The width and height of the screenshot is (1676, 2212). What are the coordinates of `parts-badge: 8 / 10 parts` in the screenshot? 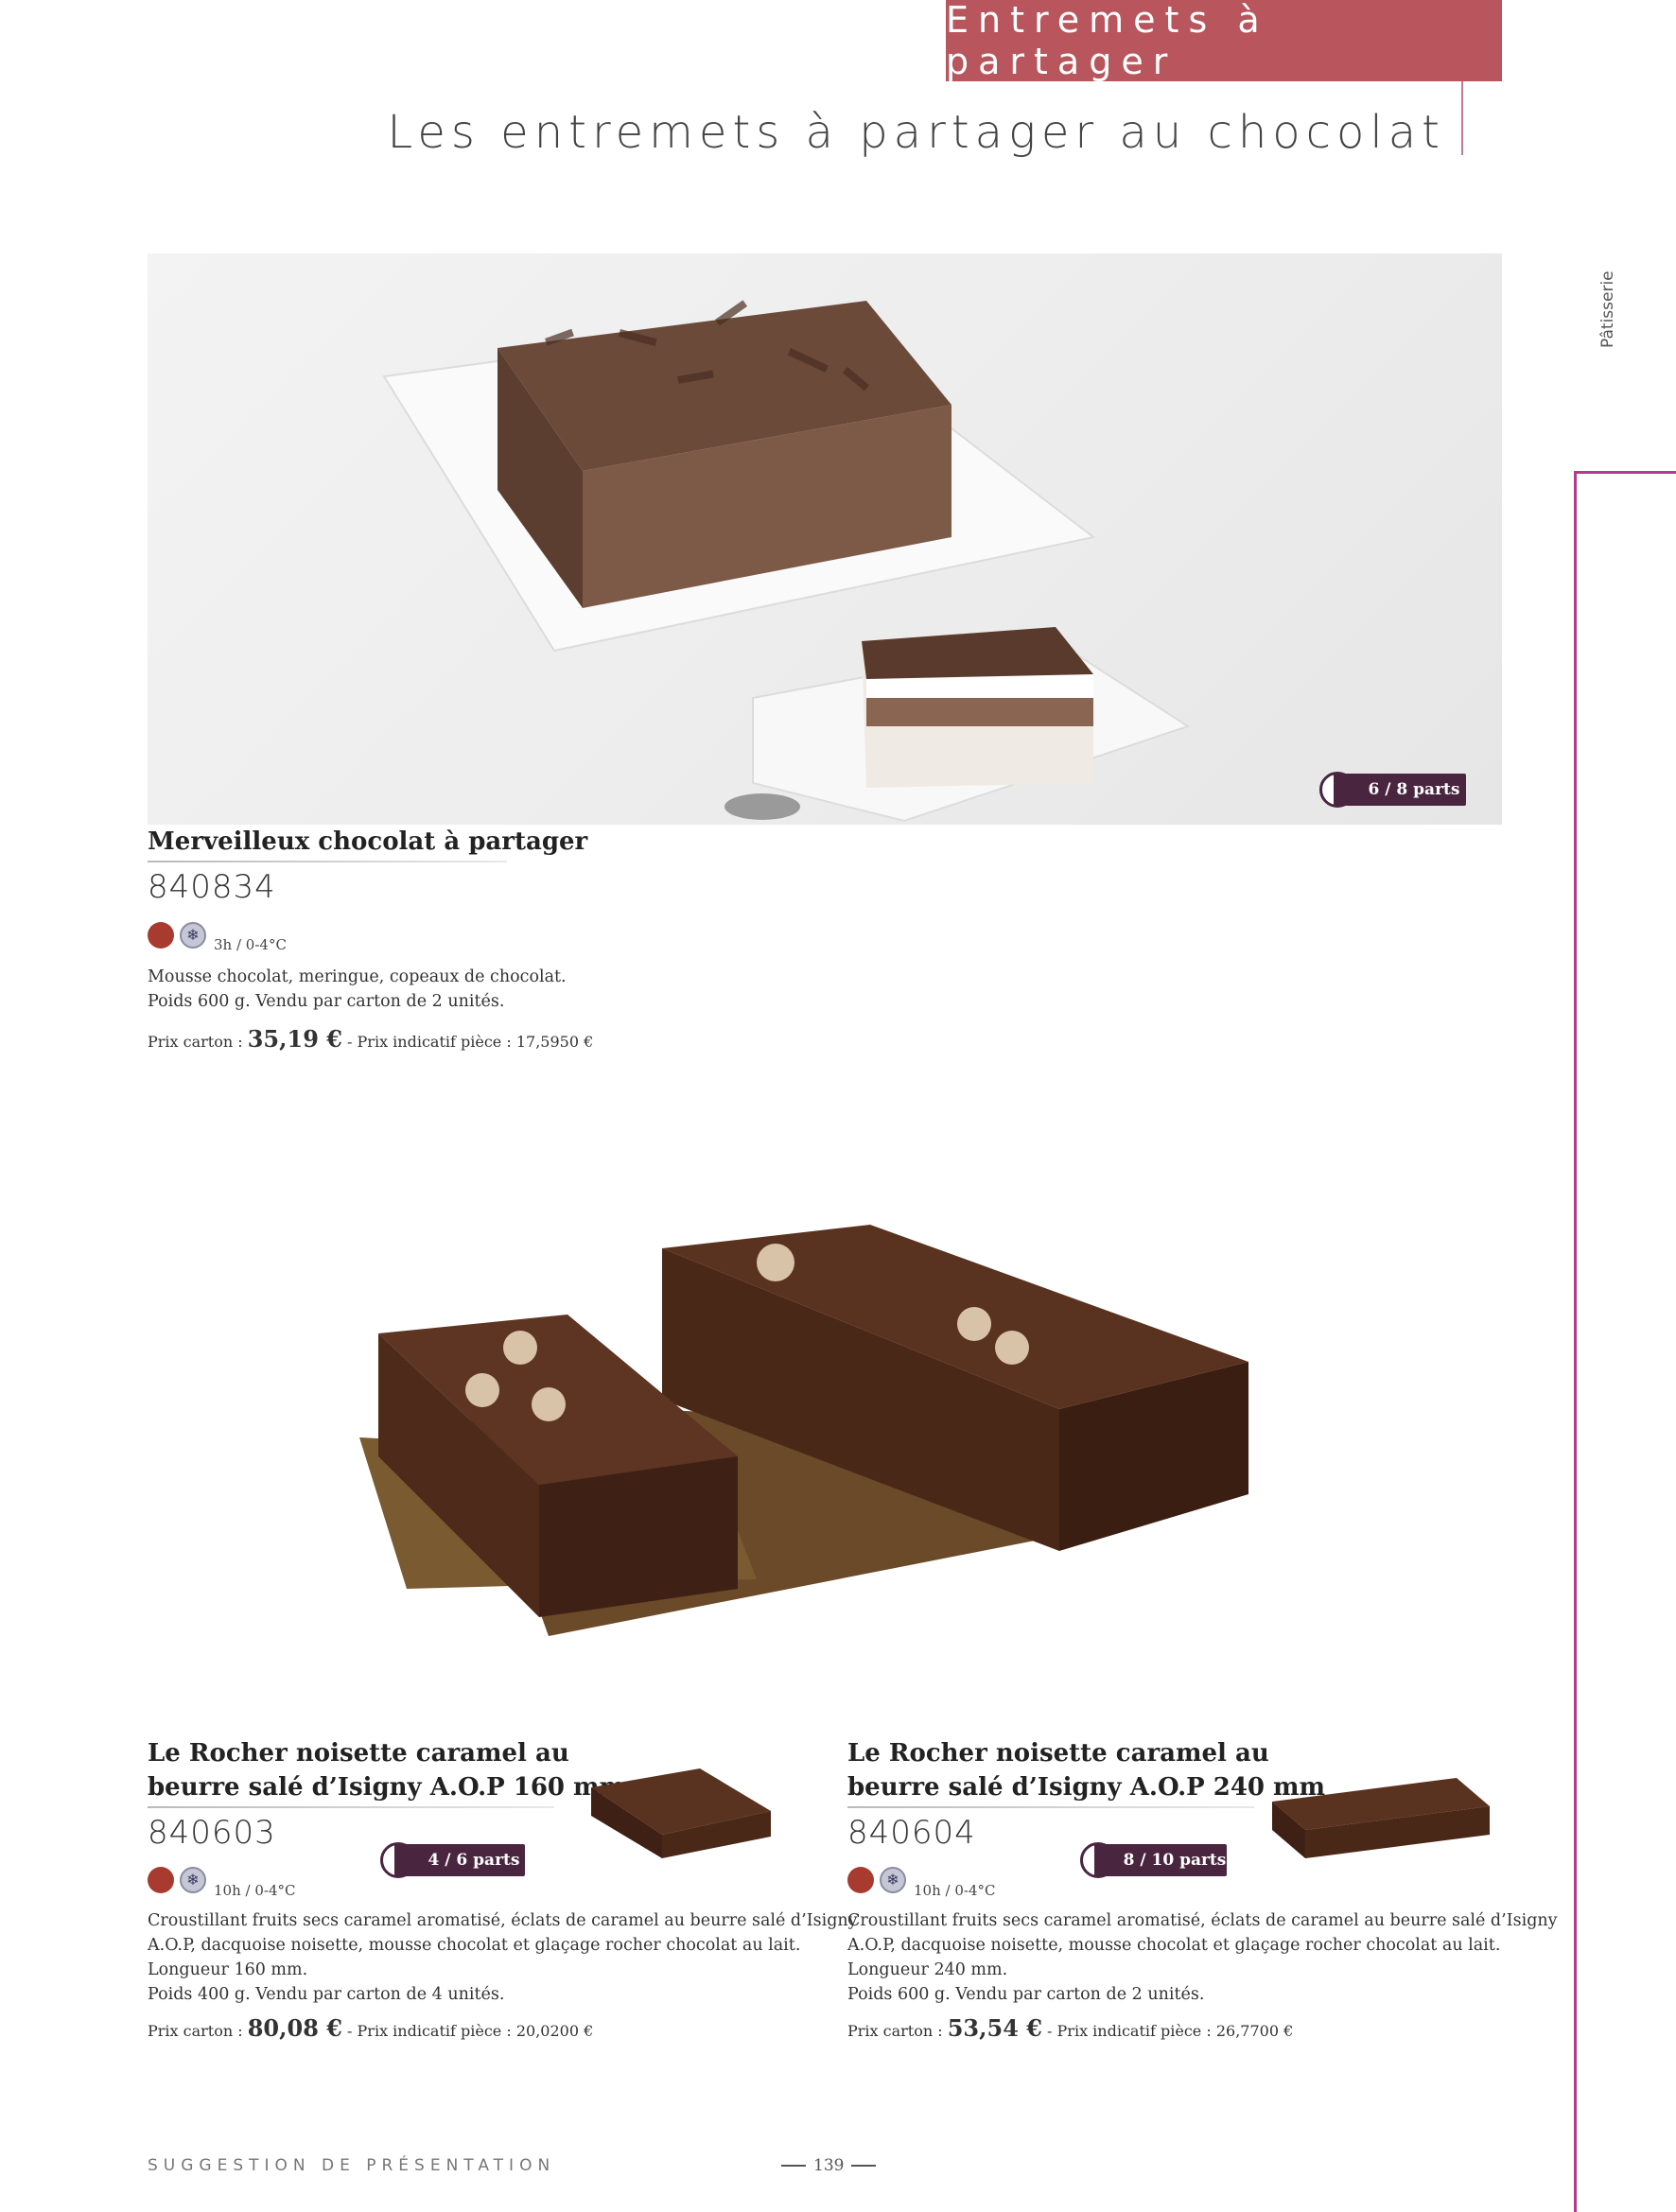 It's located at (1161, 1860).